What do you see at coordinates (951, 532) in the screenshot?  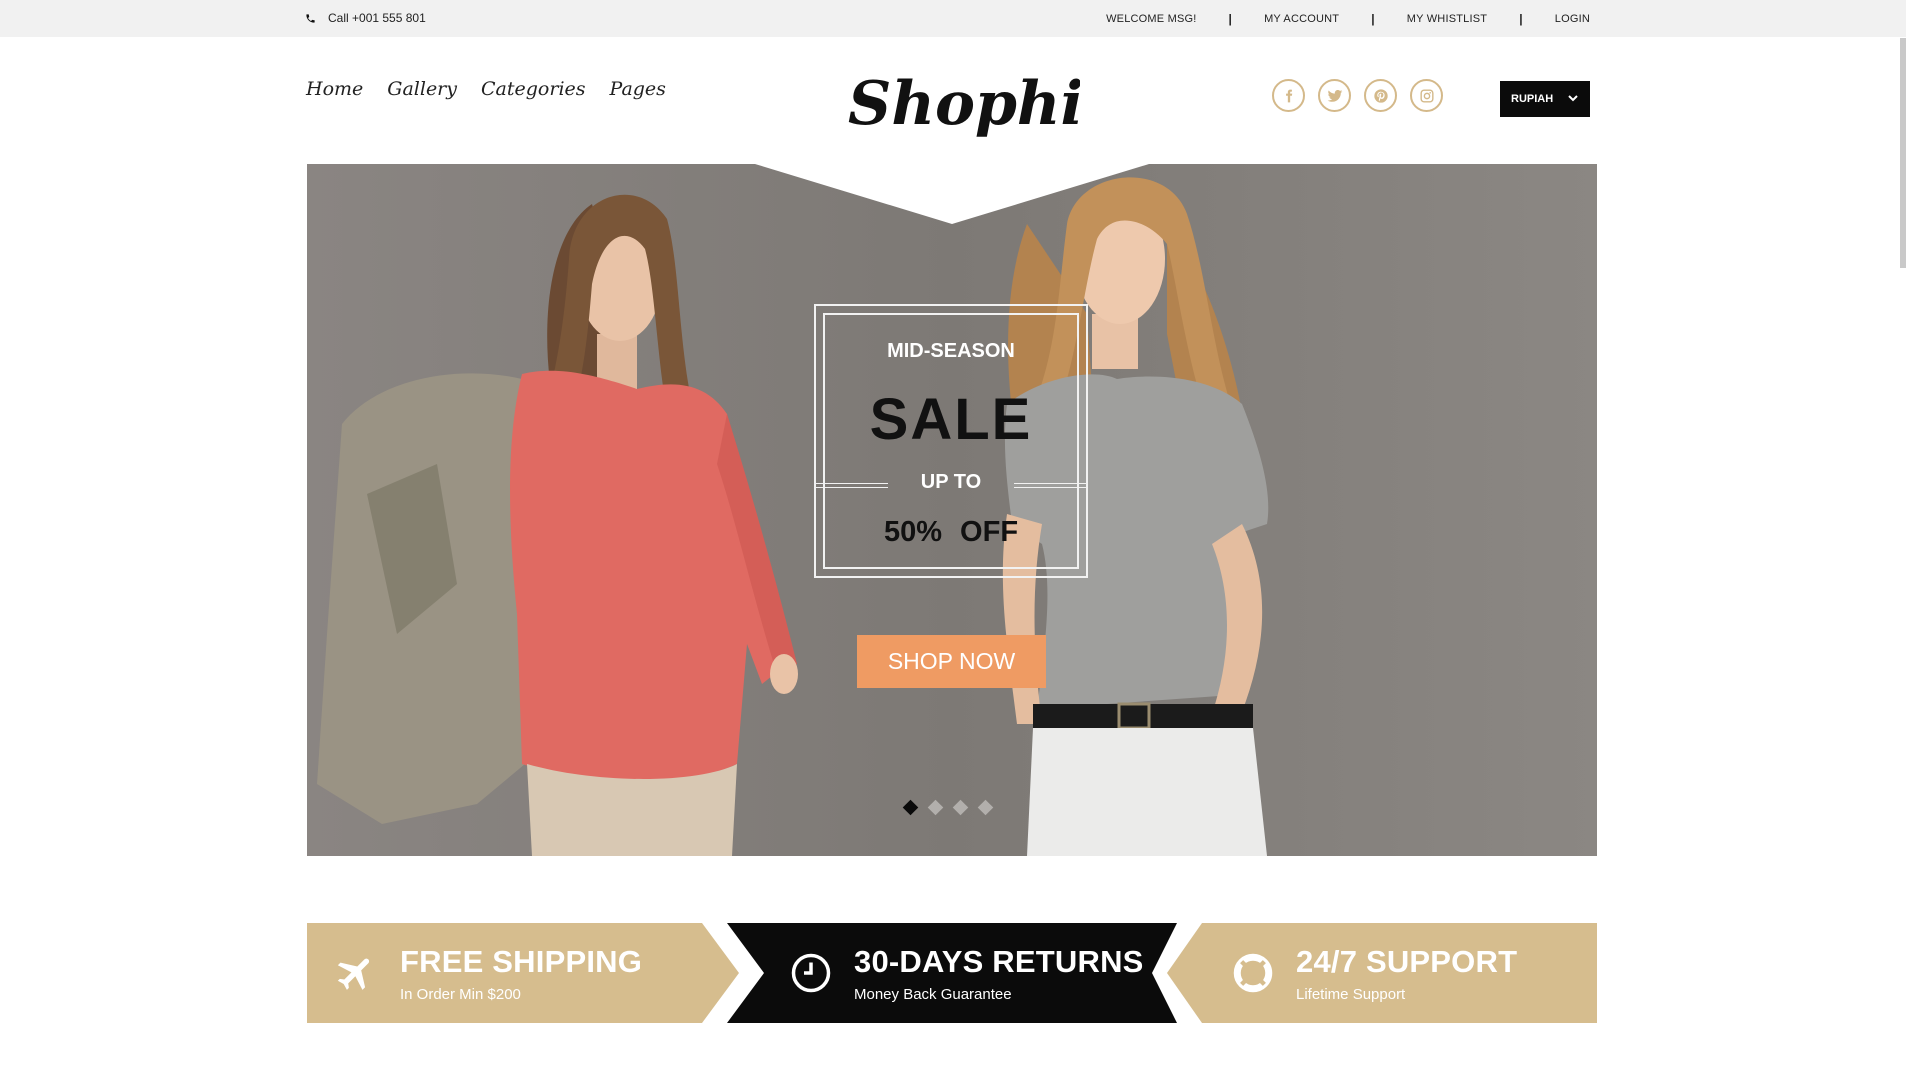 I see `sale-discount: 50% OFF` at bounding box center [951, 532].